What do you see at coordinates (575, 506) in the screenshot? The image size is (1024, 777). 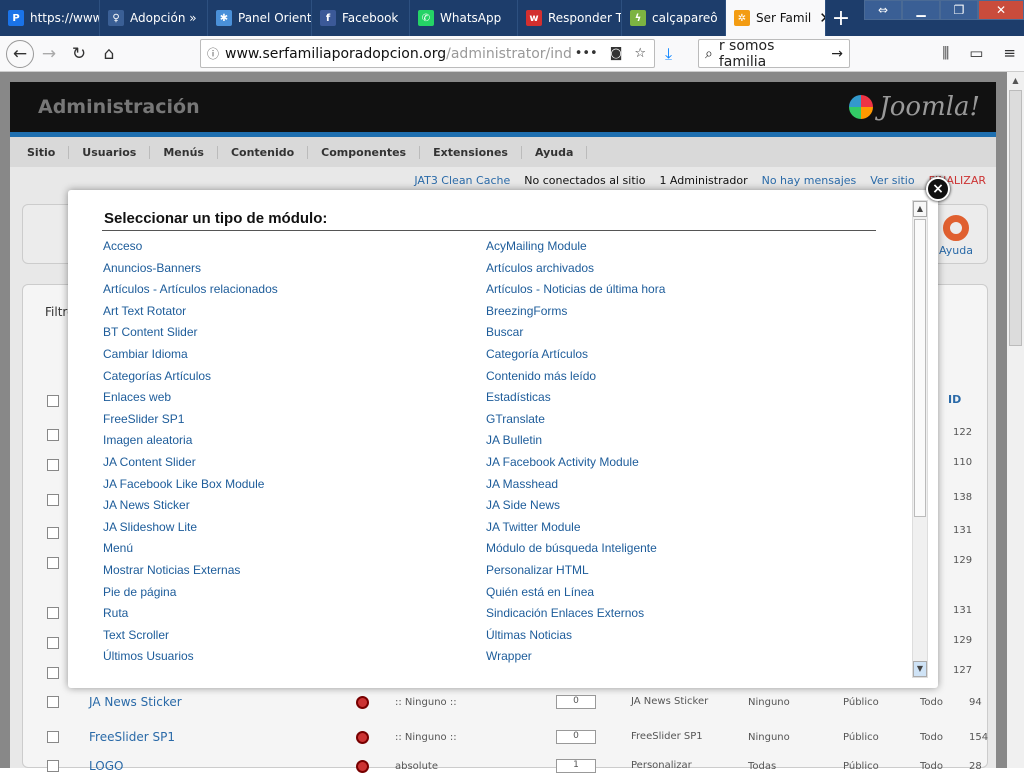 I see `module-type-option: JA Side News` at bounding box center [575, 506].